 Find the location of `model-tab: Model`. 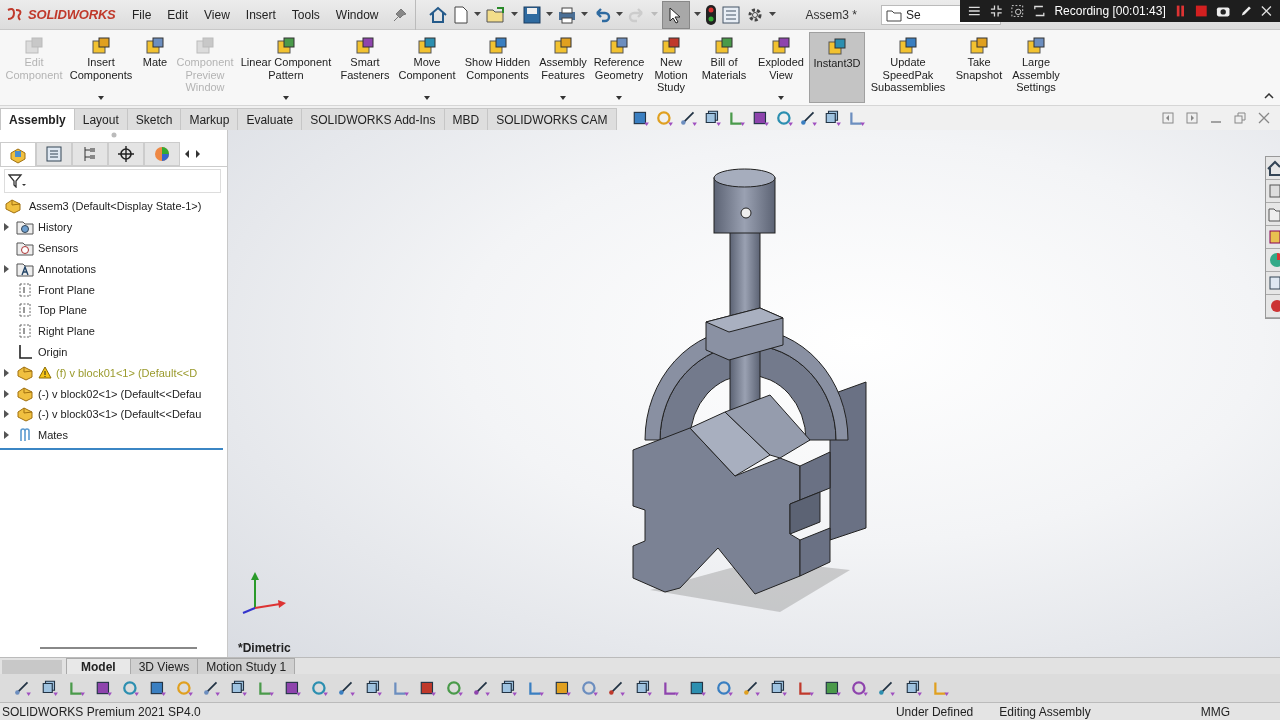

model-tab: Model is located at coordinates (98, 666).